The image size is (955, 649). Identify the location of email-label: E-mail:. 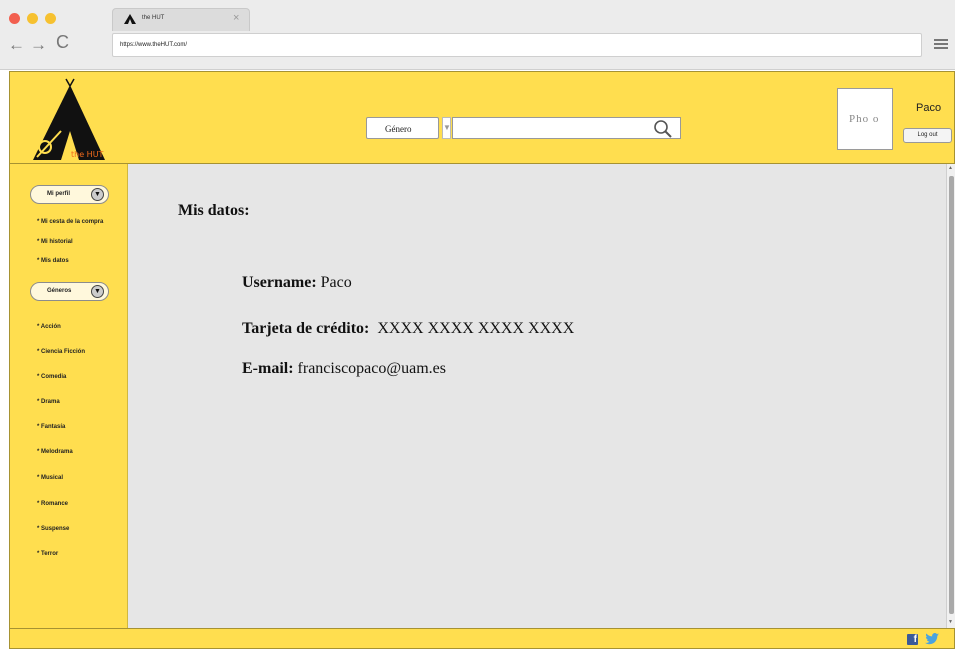
(268, 368).